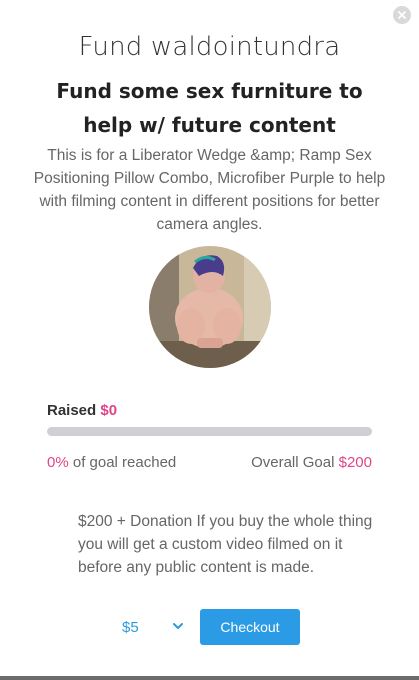  What do you see at coordinates (250, 627) in the screenshot?
I see `checkout-button: Checkout` at bounding box center [250, 627].